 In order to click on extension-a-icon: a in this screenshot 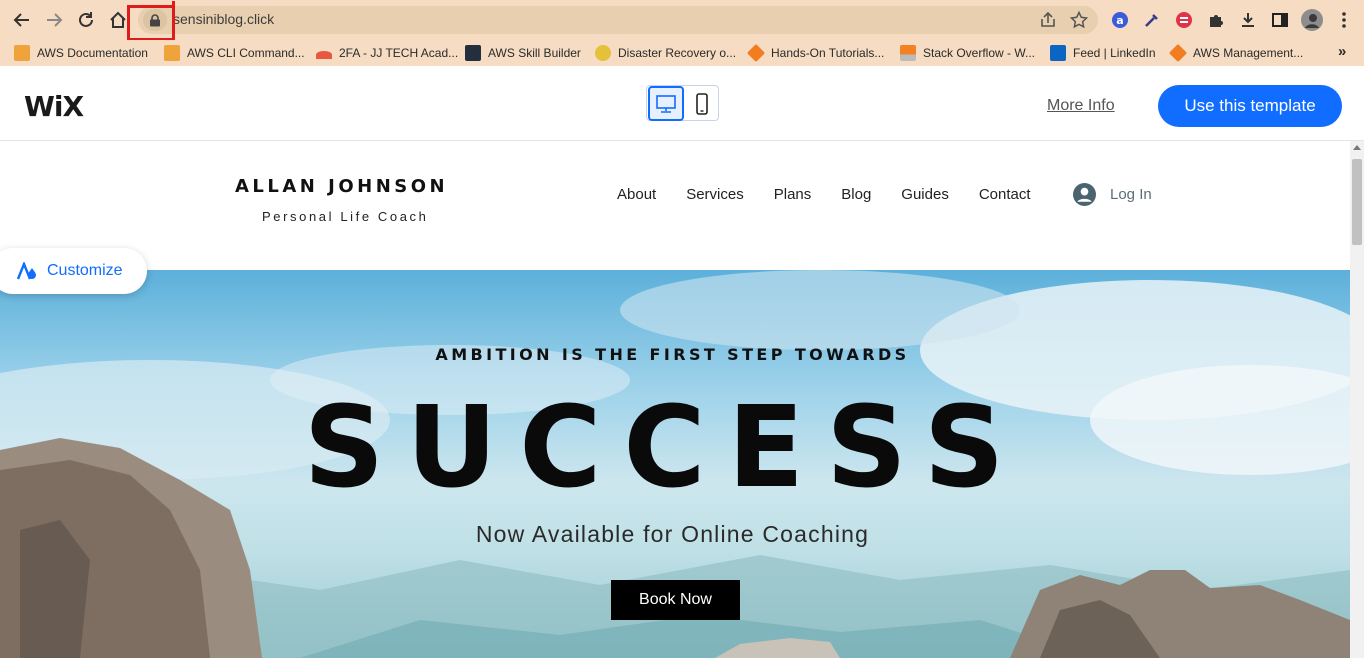, I will do `click(1120, 20)`.